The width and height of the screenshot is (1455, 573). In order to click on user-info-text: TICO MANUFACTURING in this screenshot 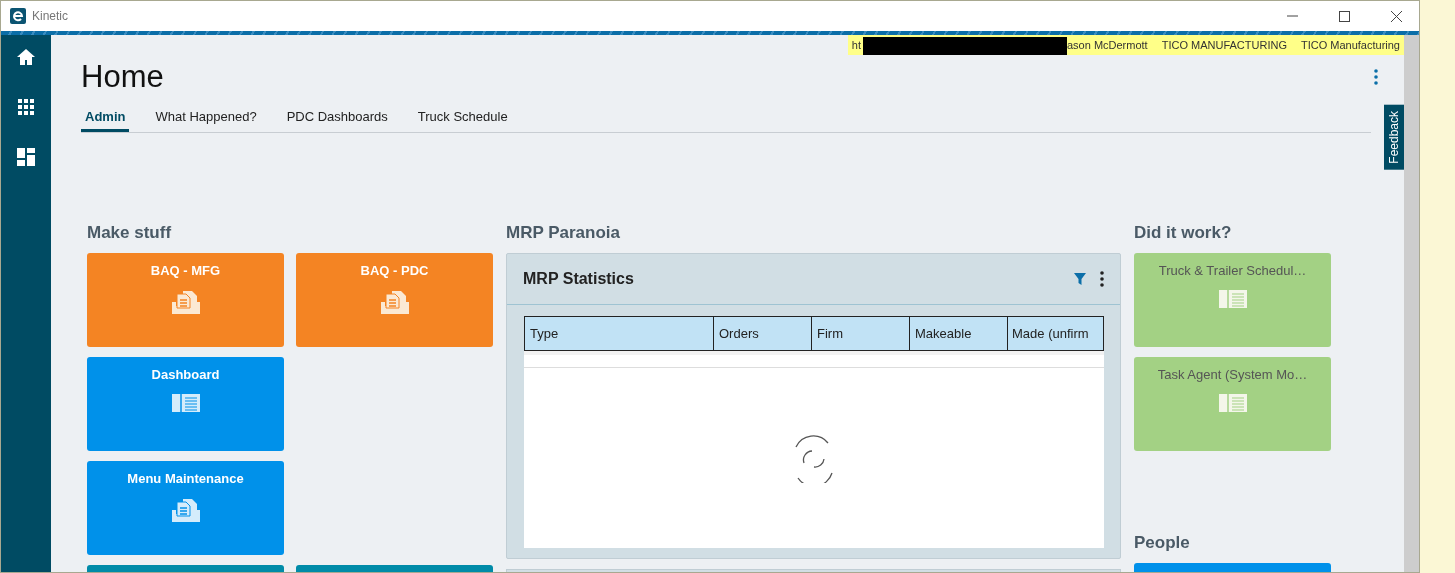, I will do `click(1224, 45)`.